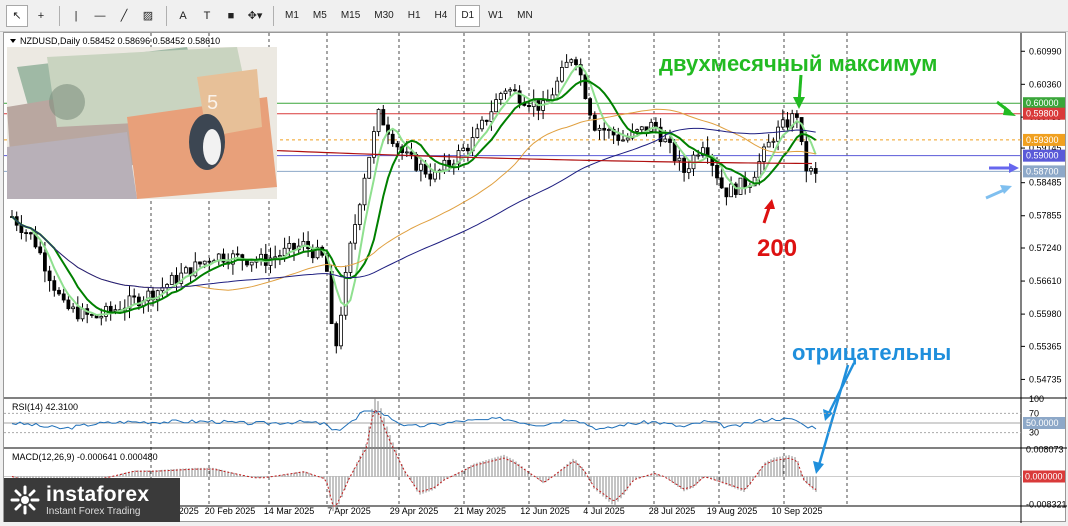 This screenshot has width=1068, height=526. I want to click on arrows-icon: ✥▾, so click(255, 16).